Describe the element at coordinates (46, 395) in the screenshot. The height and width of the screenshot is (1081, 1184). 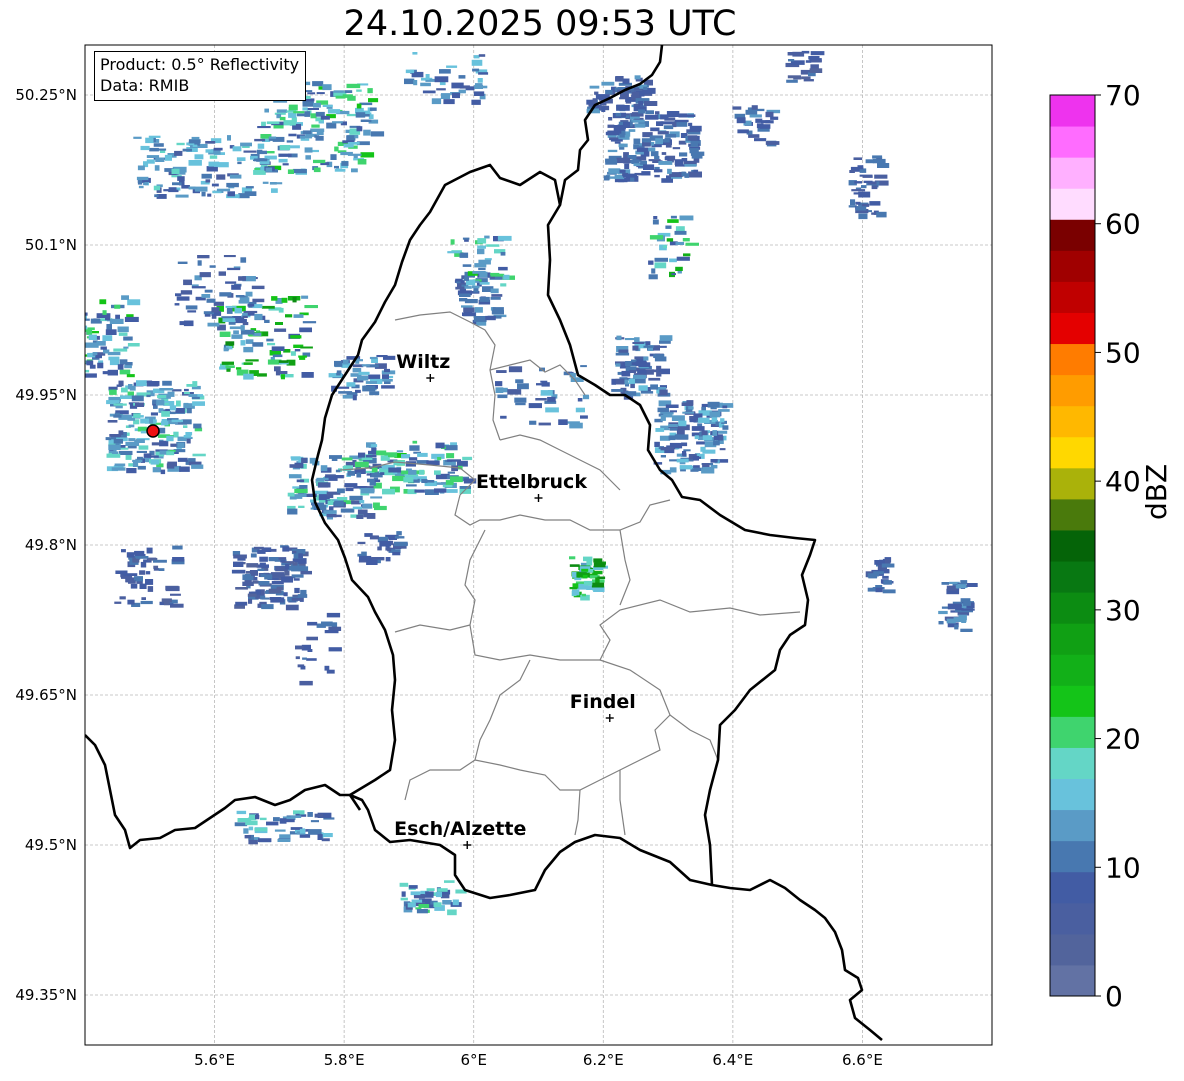
I see `lat-tick-label: 49.95°N` at that location.